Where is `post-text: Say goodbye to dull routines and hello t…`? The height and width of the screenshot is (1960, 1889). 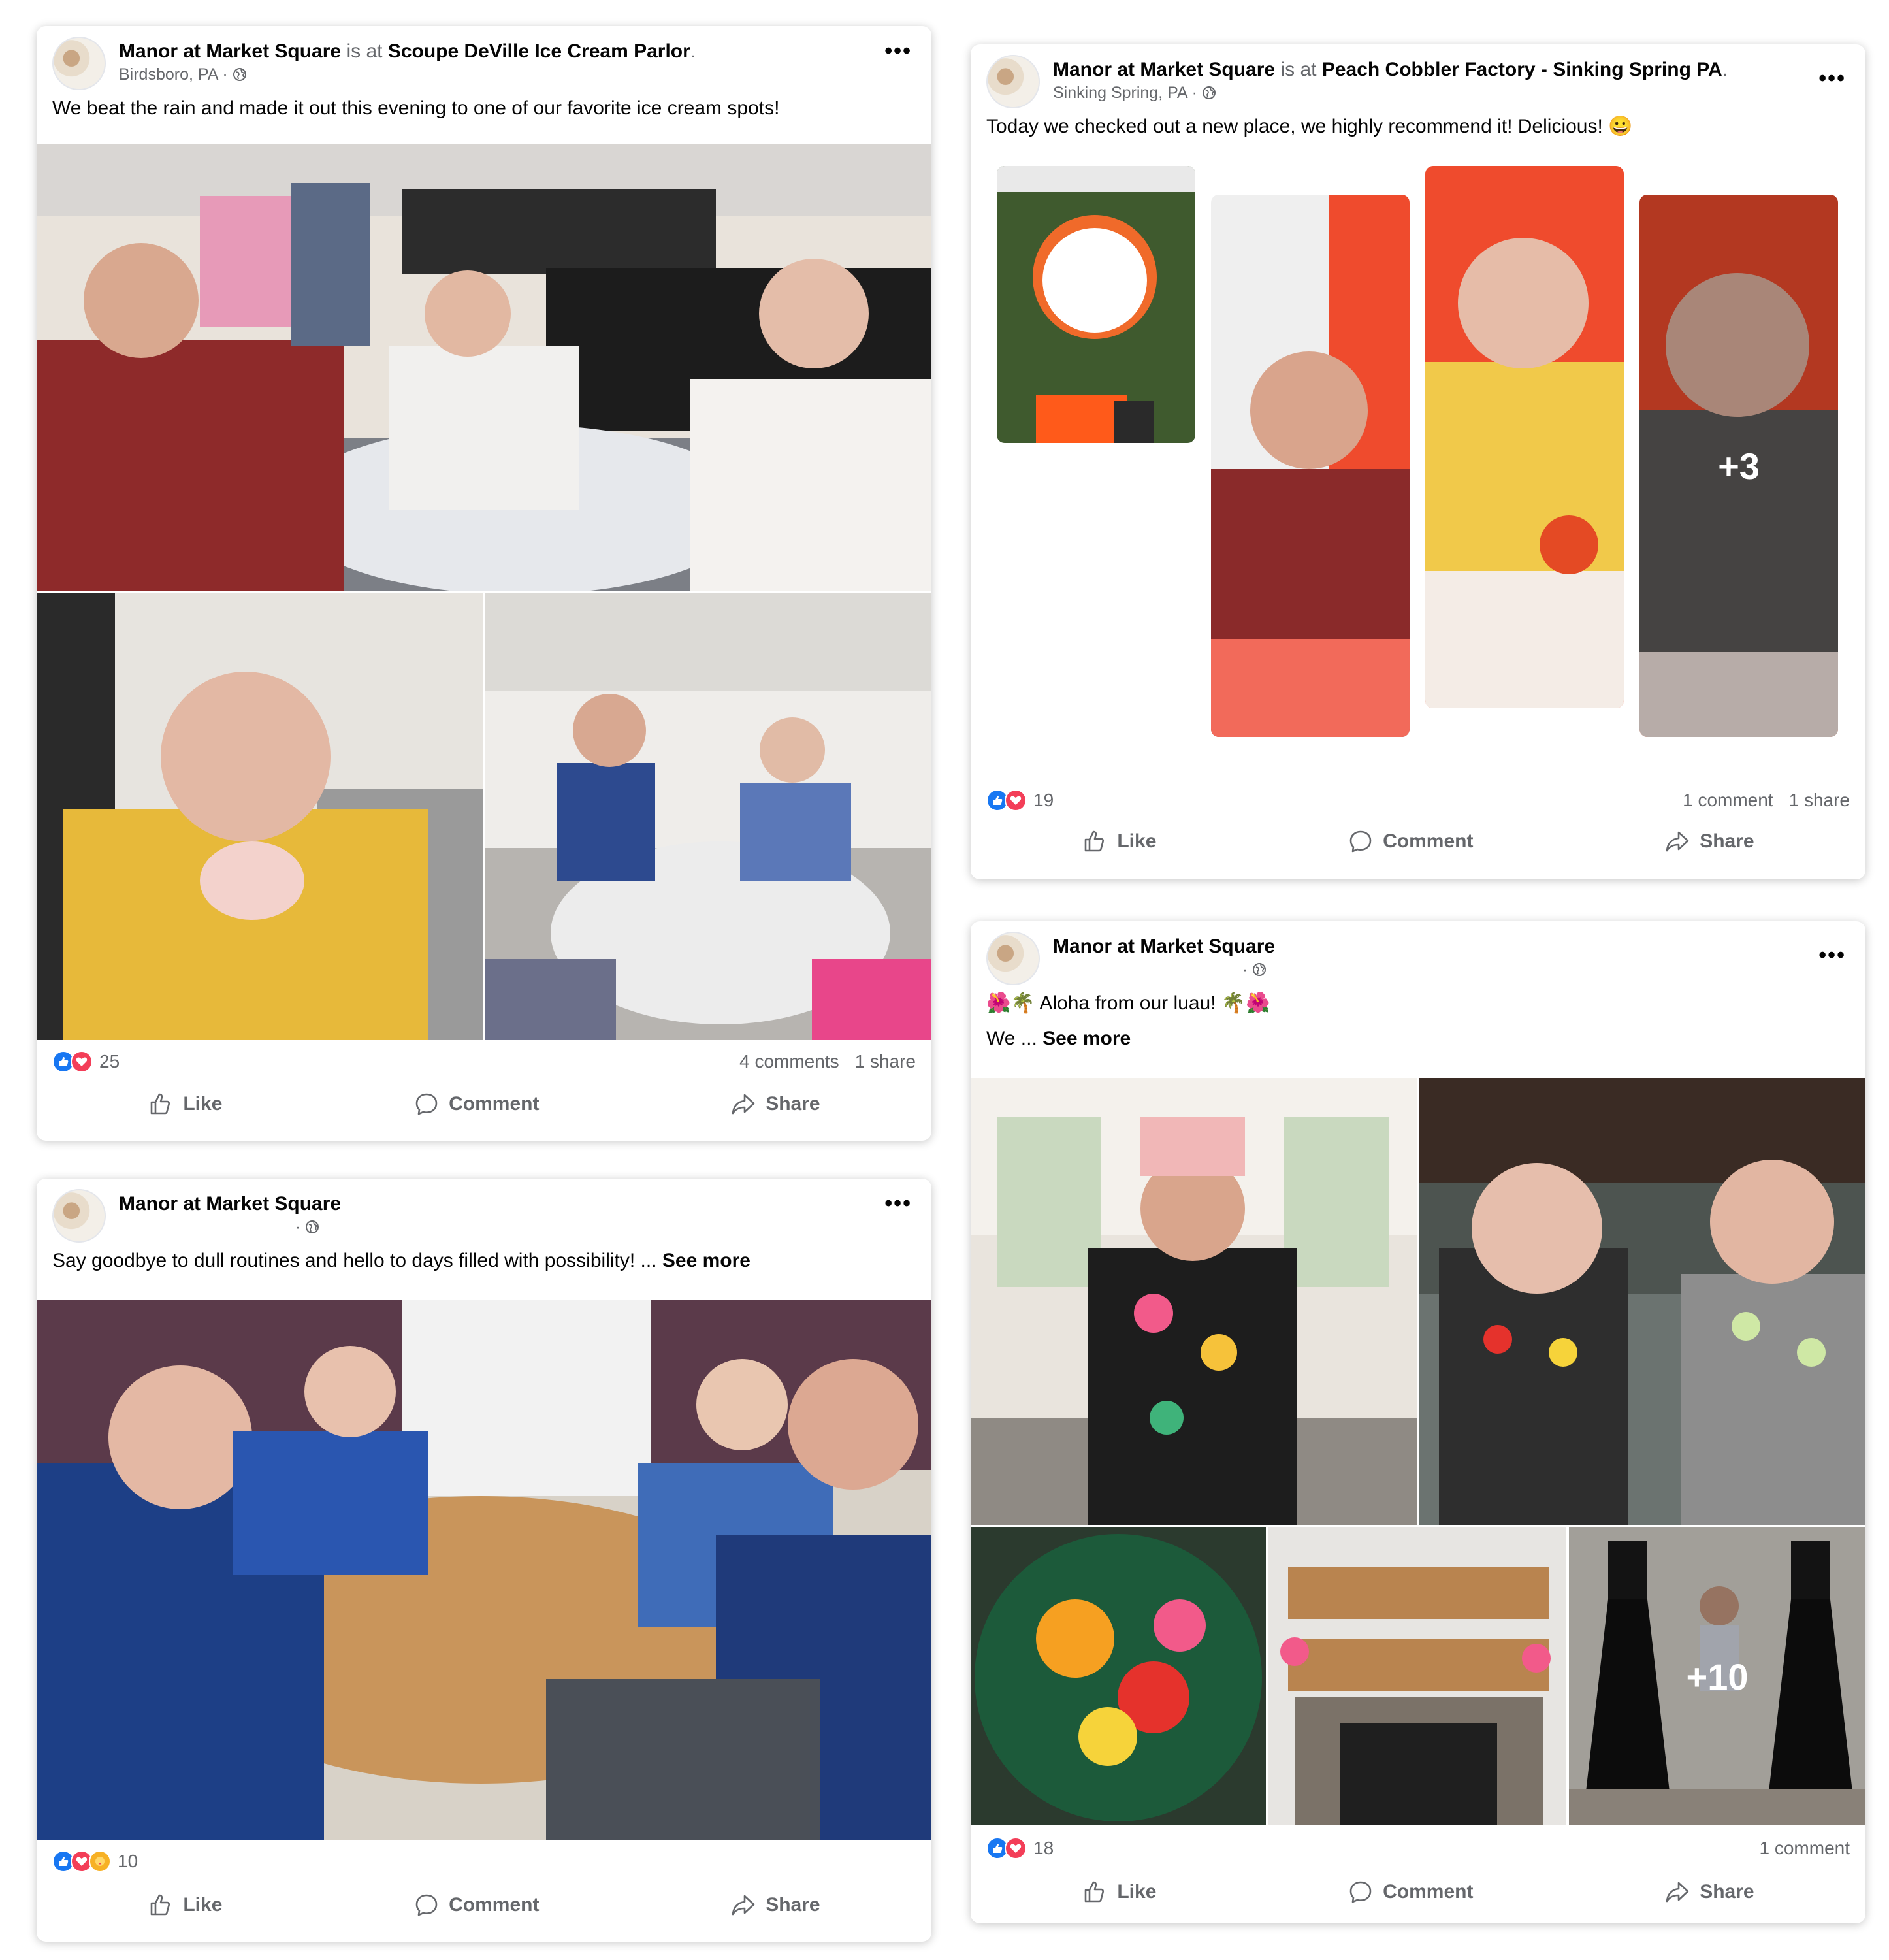
post-text: Say goodbye to dull routines and hello t… is located at coordinates (484, 1259).